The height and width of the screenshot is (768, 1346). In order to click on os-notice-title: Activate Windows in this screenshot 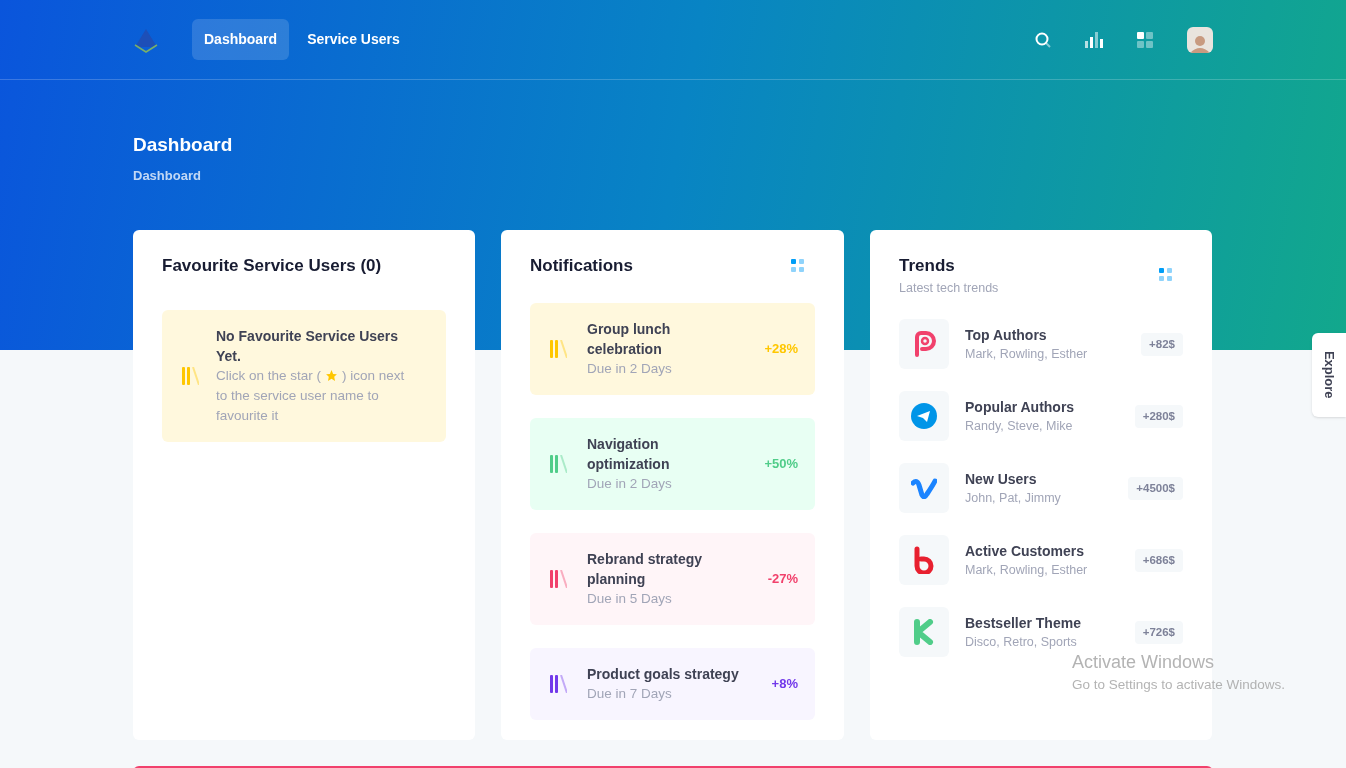, I will do `click(1144, 662)`.